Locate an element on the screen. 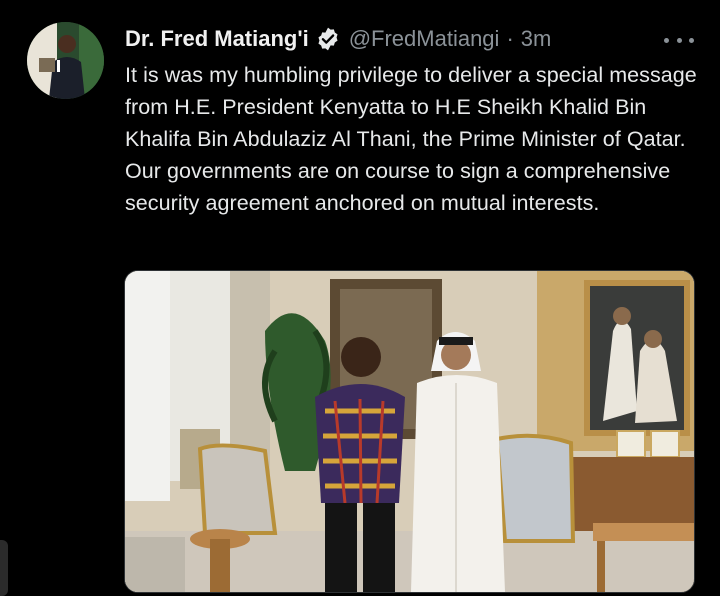 This screenshot has height=596, width=720. author-name: Dr. Fred Matiang'i is located at coordinates (217, 39).